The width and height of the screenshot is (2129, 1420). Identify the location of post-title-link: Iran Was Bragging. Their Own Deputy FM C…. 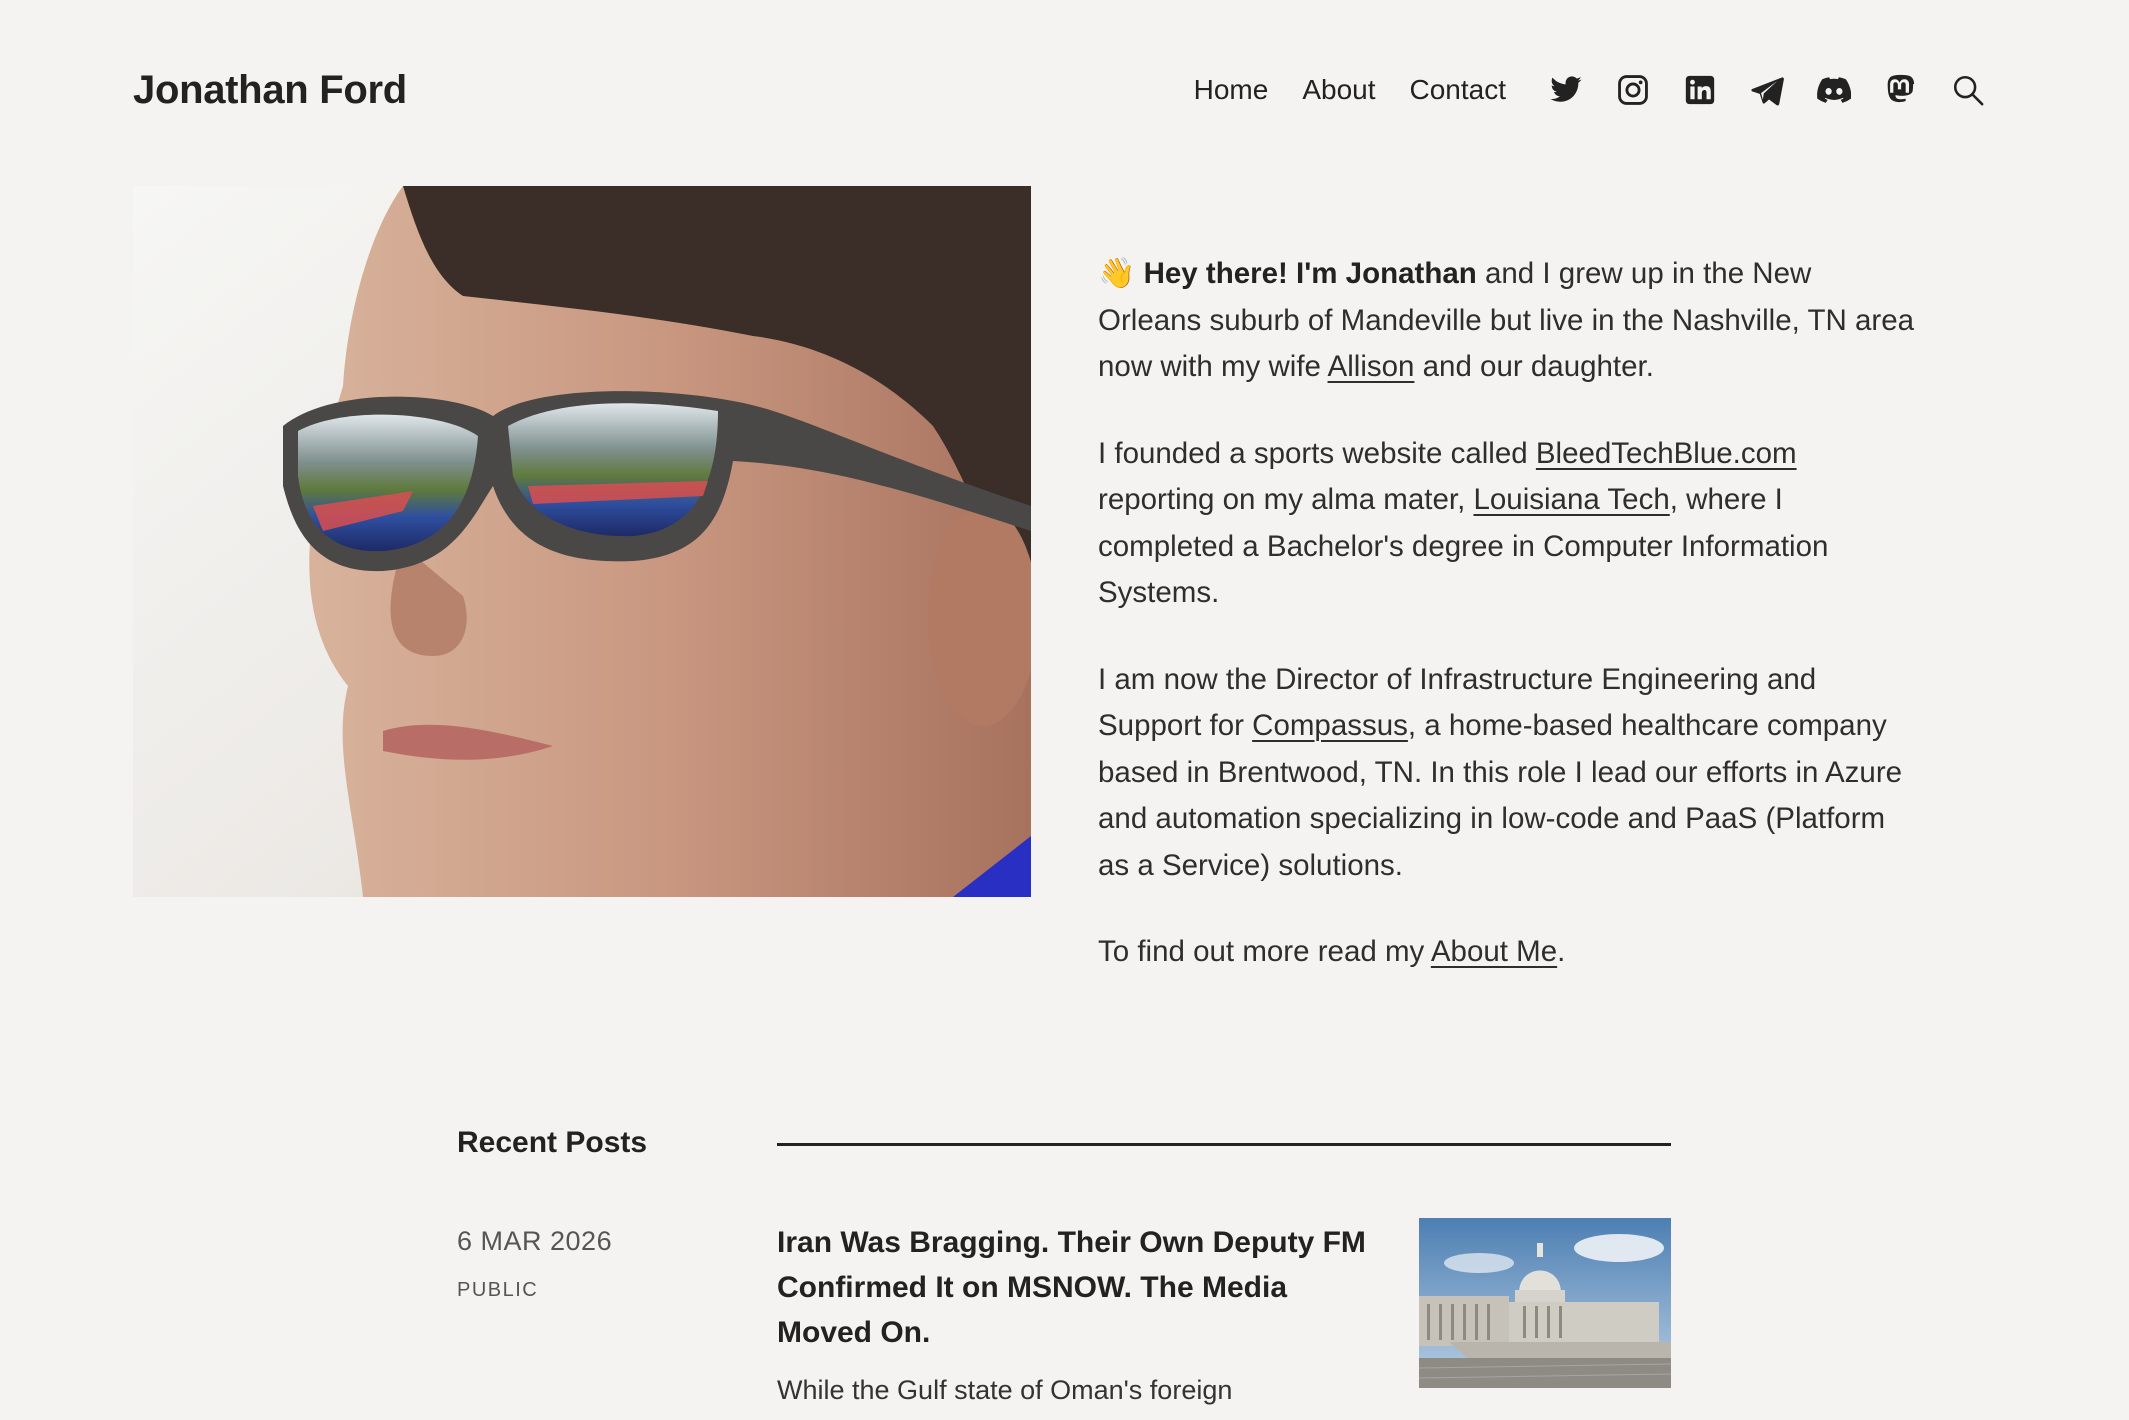
(1077, 1287).